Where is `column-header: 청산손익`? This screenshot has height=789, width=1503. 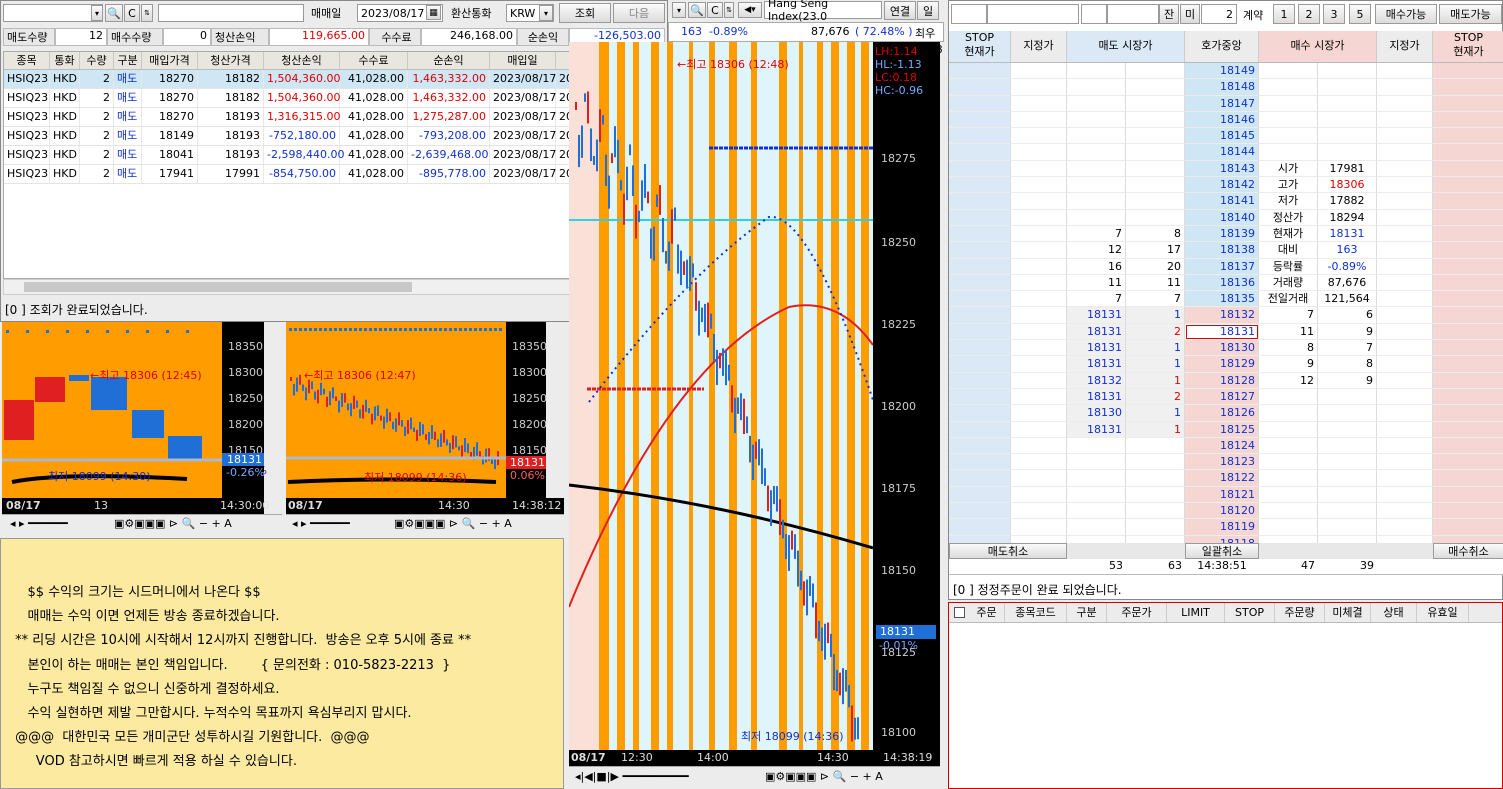 column-header: 청산손익 is located at coordinates (302, 60).